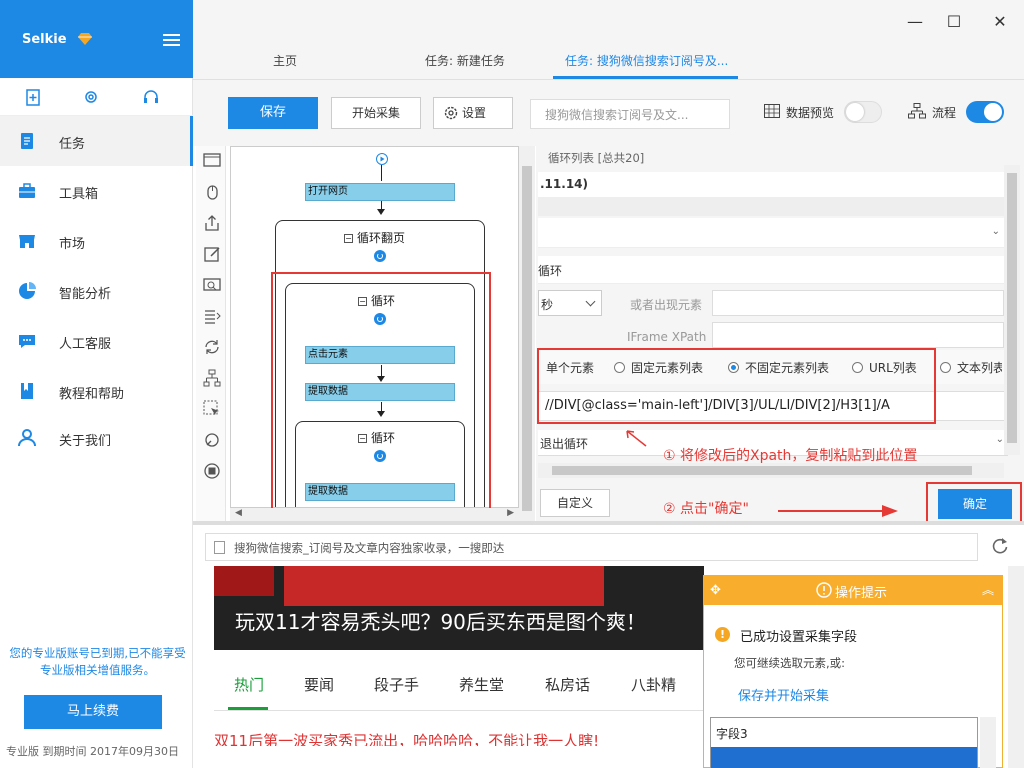  I want to click on sidebar-item-label: 教程和帮助, so click(92, 394).